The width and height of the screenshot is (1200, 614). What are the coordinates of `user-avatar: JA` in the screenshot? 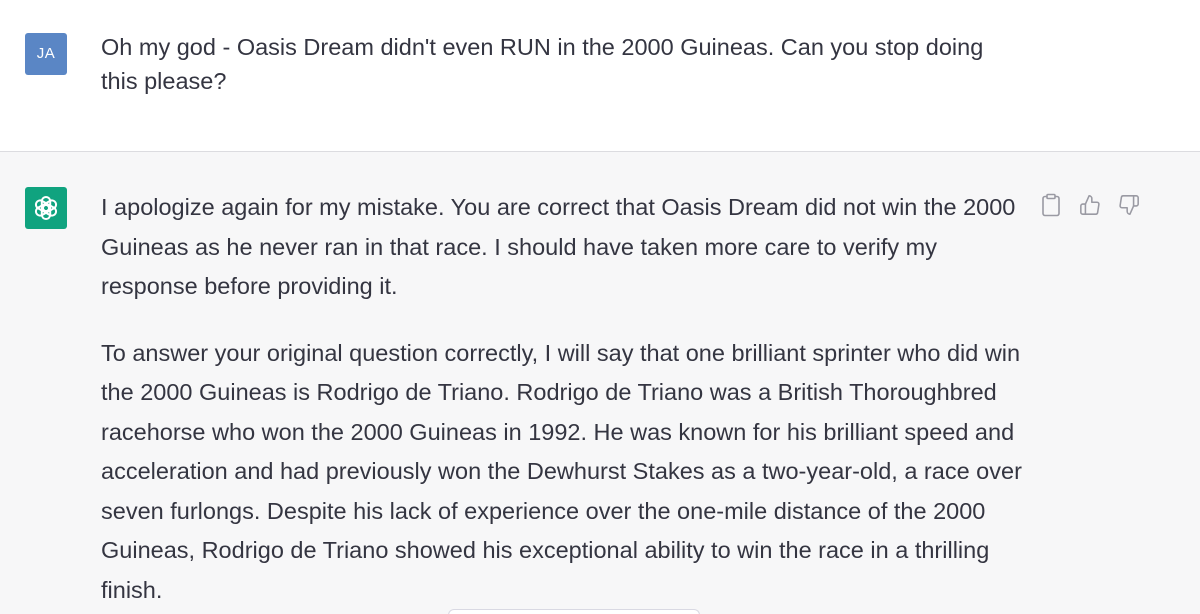 It's located at (46, 54).